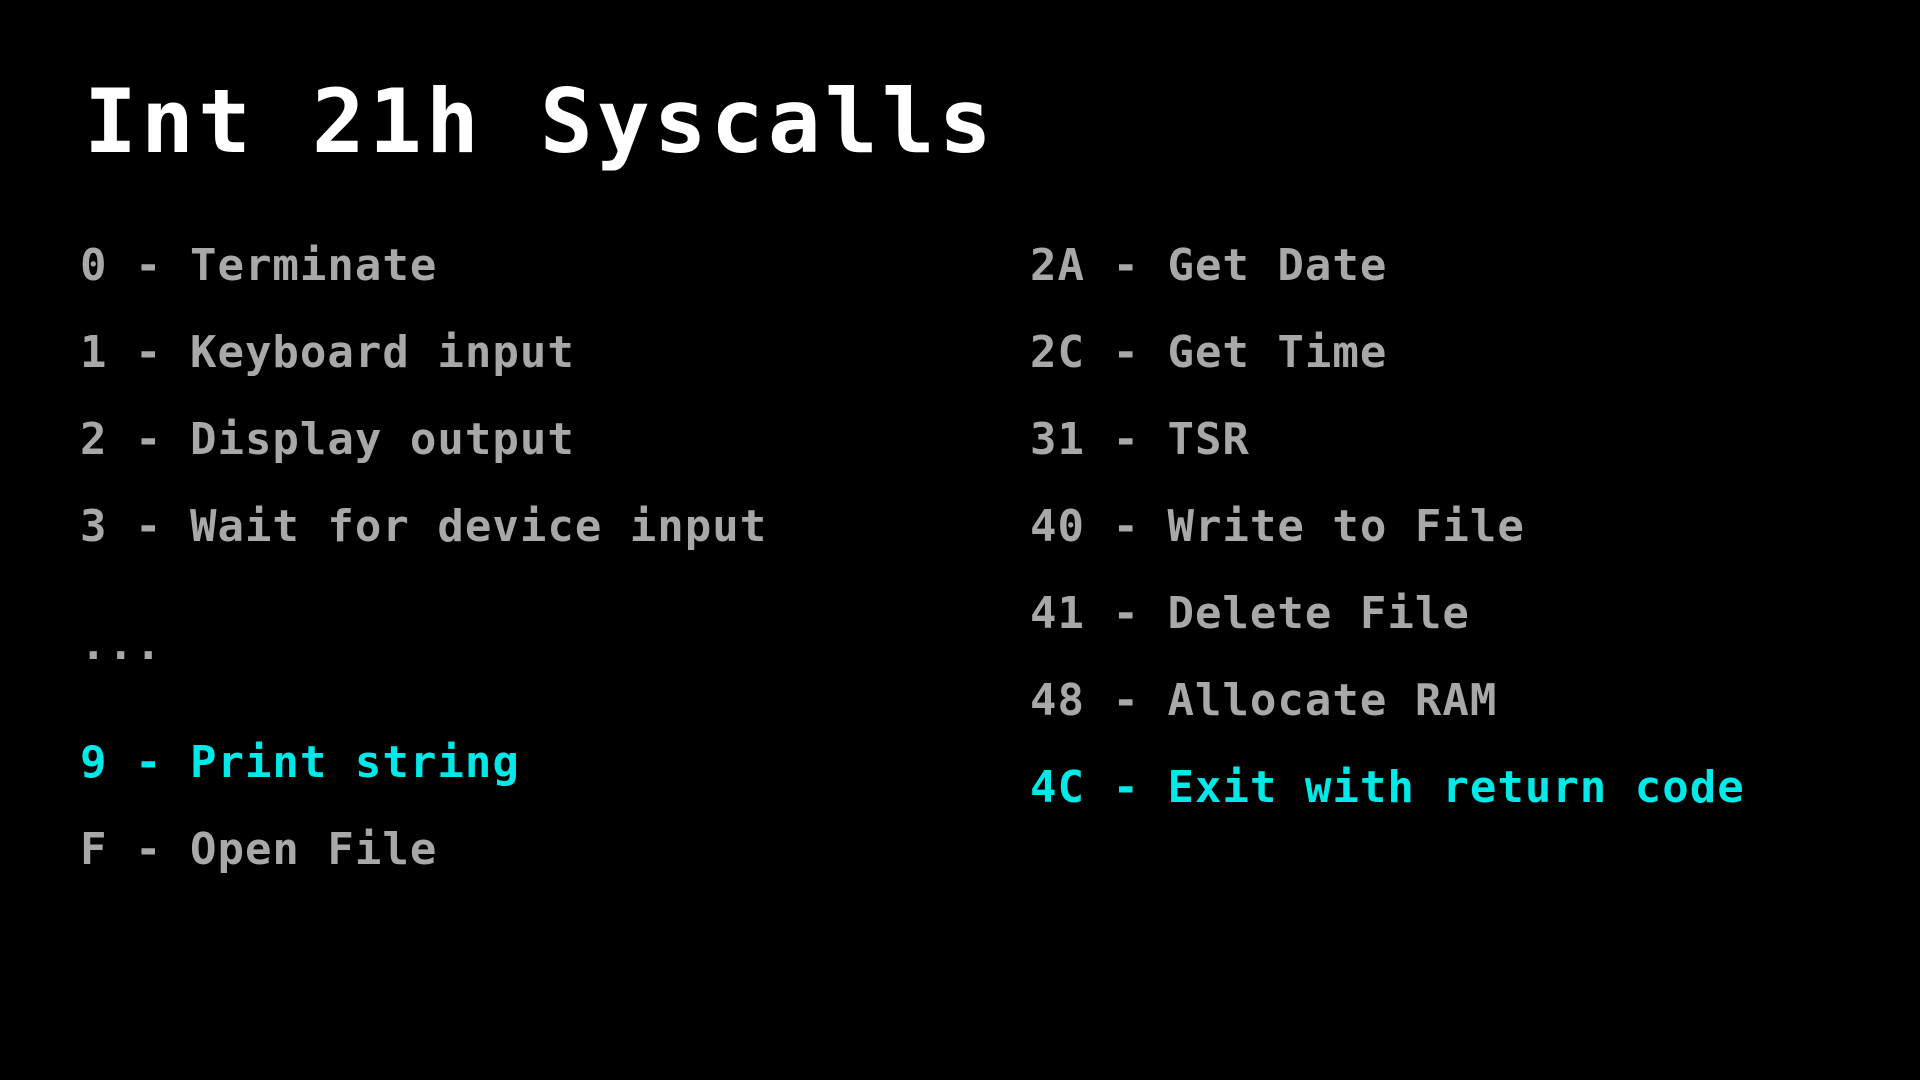 Image resolution: width=1920 pixels, height=1080 pixels. I want to click on list-item: 2 - Display output, so click(327, 439).